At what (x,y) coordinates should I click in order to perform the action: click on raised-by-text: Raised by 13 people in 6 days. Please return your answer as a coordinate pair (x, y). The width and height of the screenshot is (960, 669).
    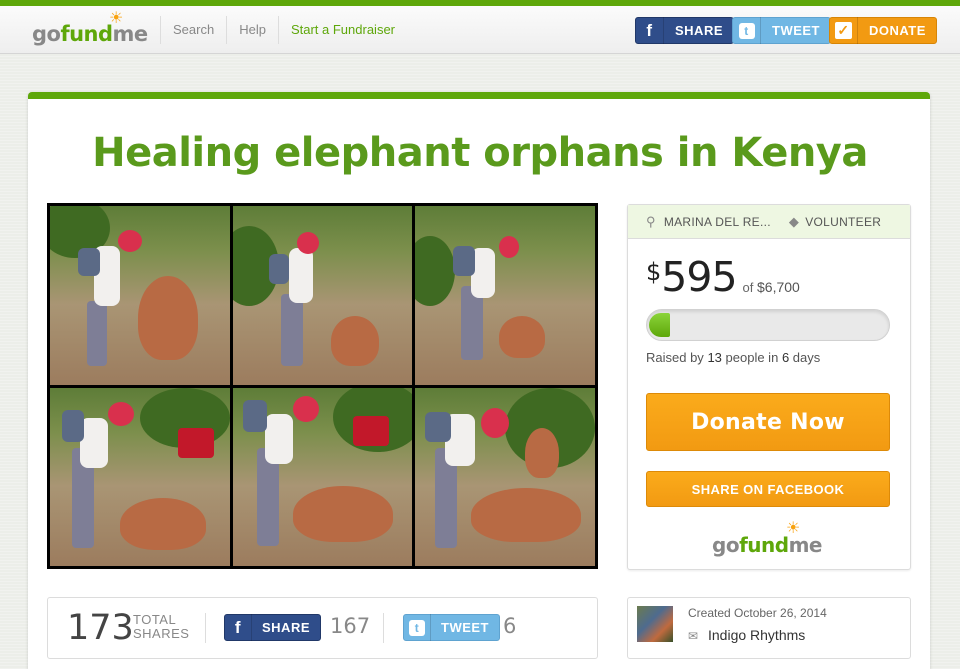
    Looking at the image, I should click on (733, 357).